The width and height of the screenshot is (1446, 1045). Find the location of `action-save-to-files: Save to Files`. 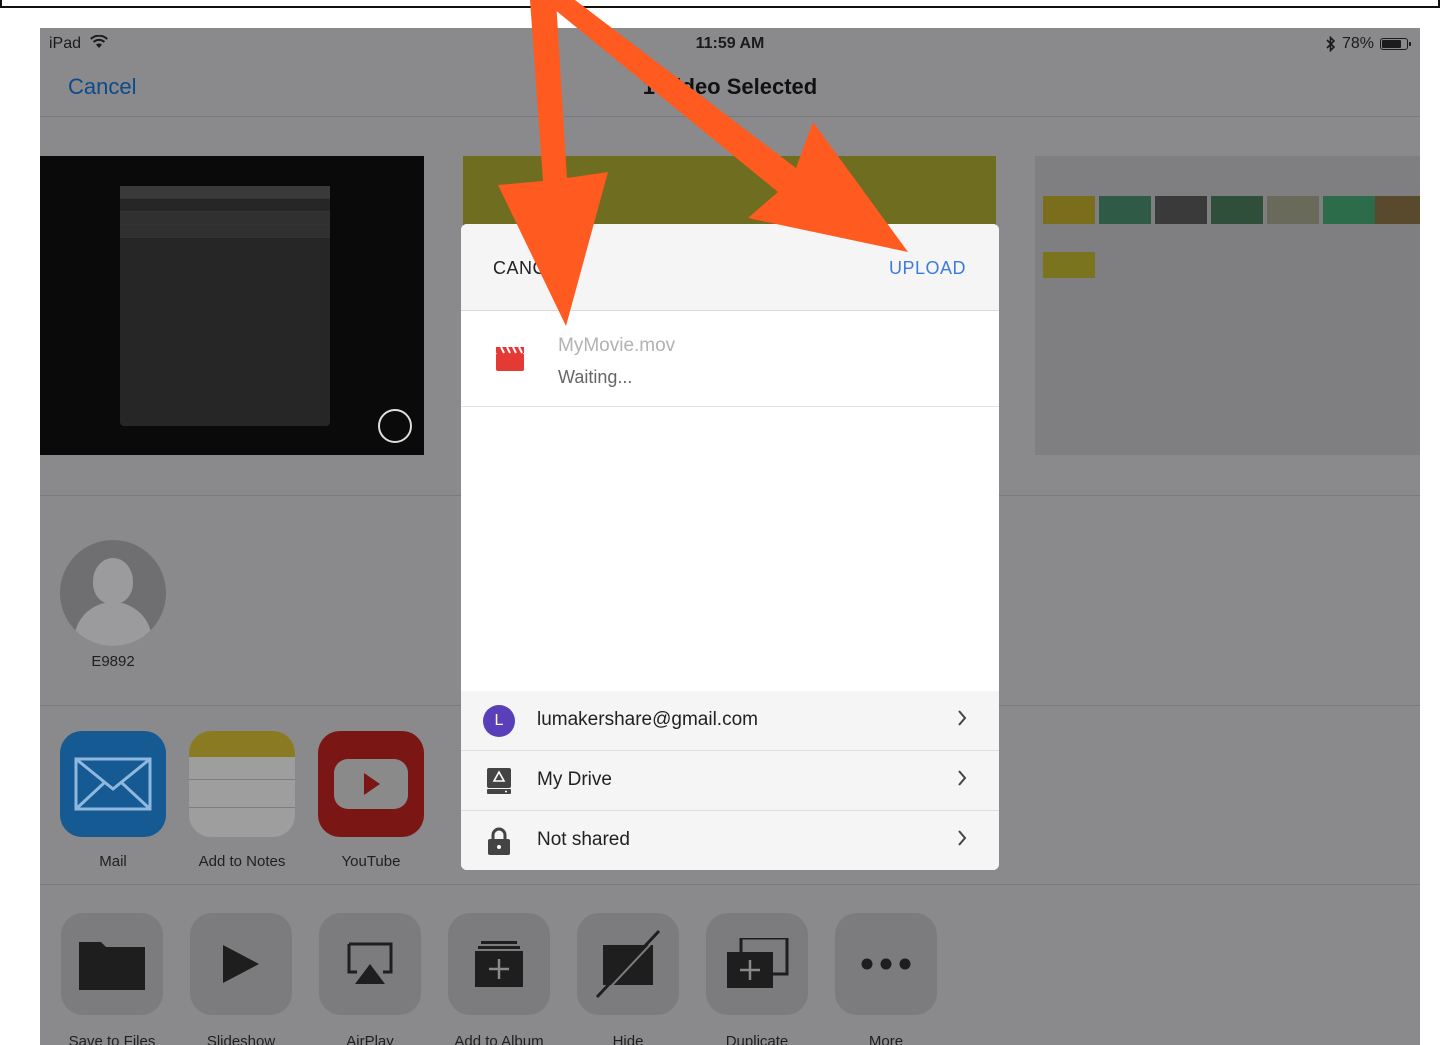

action-save-to-files: Save to Files is located at coordinates (112, 979).